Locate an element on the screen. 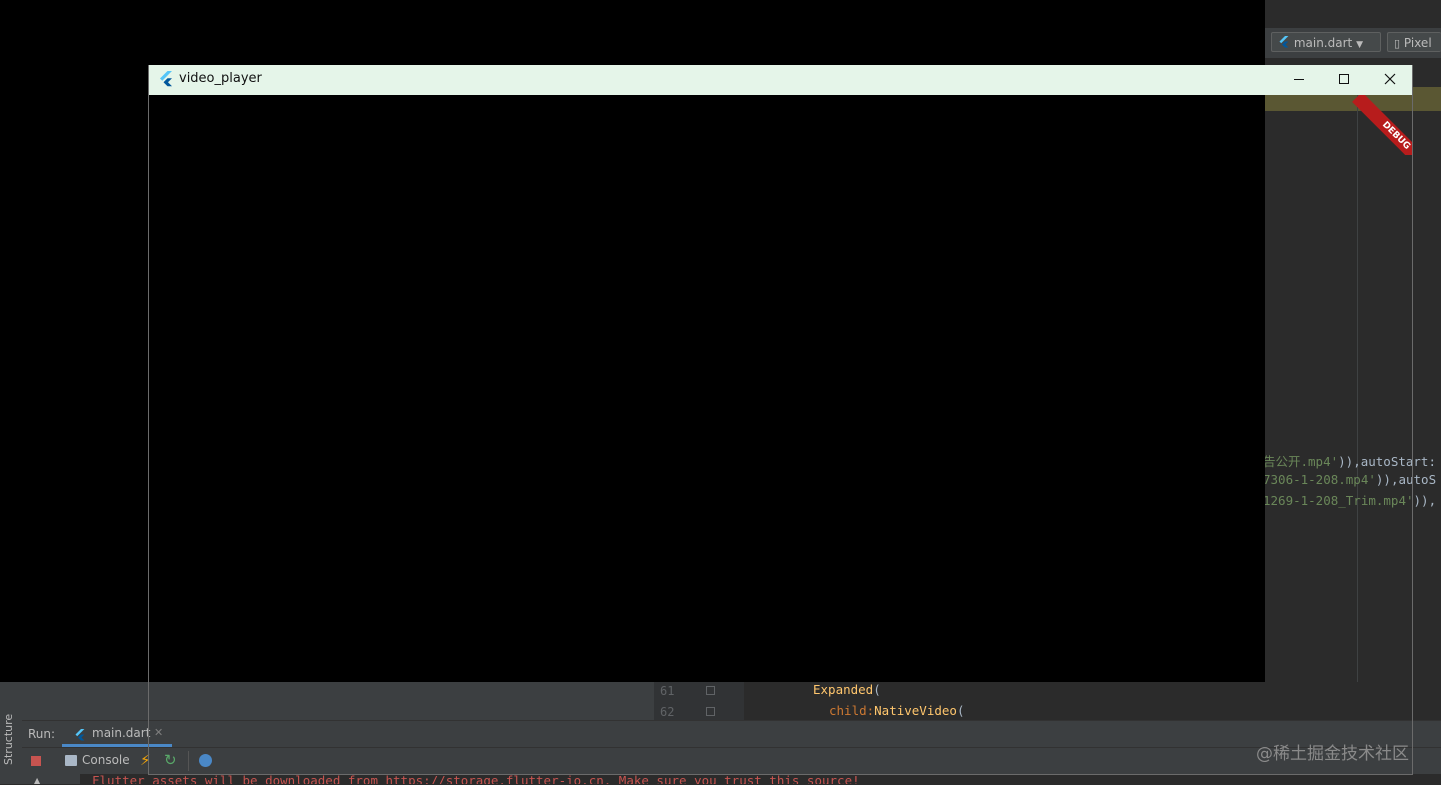 This screenshot has width=1441, height=785. run-config-dropdown: main.dart ▼ is located at coordinates (1326, 42).